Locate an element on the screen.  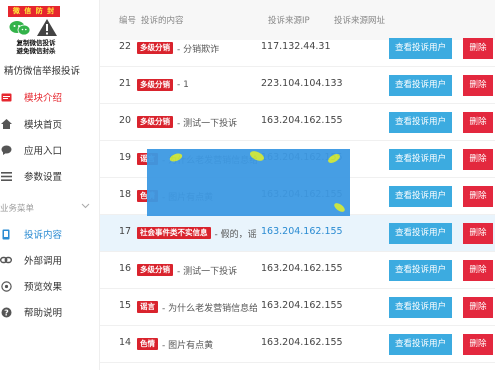
header-content: 投诉的内容 is located at coordinates (162, 21).